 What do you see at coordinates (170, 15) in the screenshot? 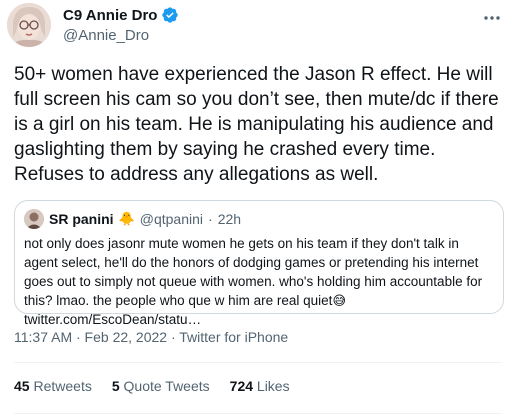
I see `verified-badge-icon` at bounding box center [170, 15].